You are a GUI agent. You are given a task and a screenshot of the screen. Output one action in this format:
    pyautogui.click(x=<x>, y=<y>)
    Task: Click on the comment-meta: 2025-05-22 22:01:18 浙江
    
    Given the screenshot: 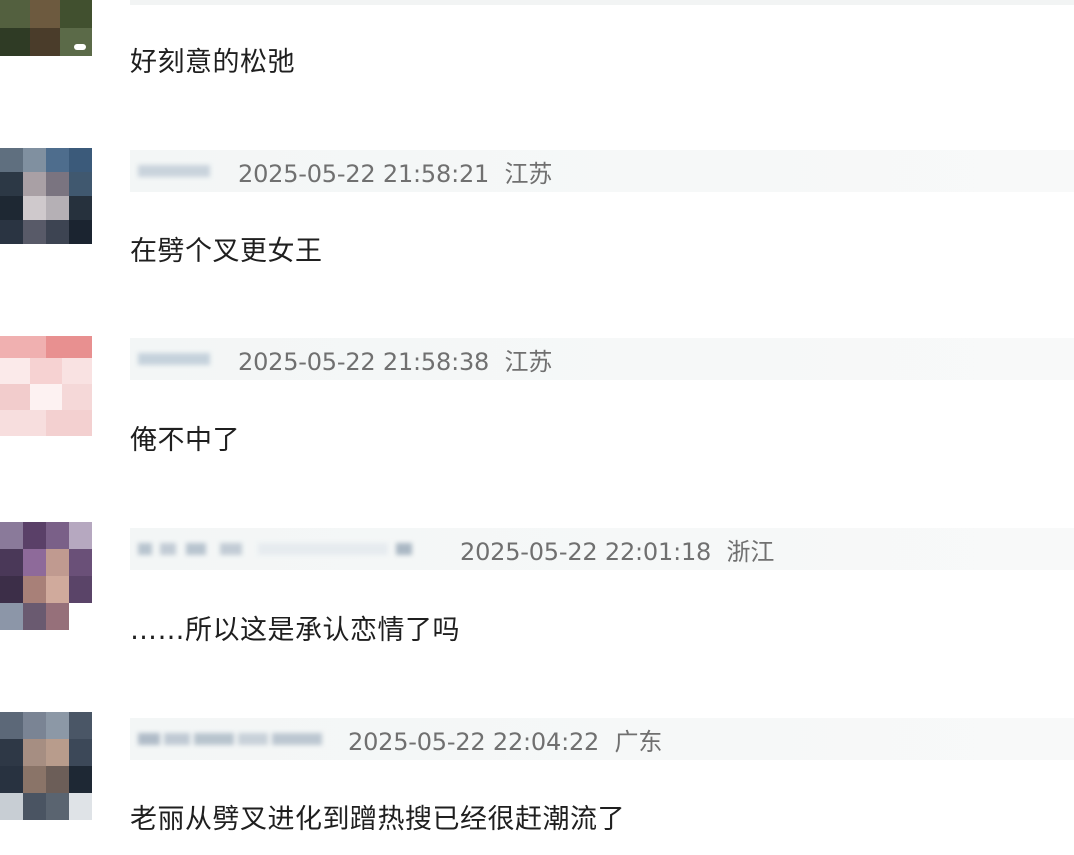 What is the action you would take?
    pyautogui.click(x=602, y=549)
    